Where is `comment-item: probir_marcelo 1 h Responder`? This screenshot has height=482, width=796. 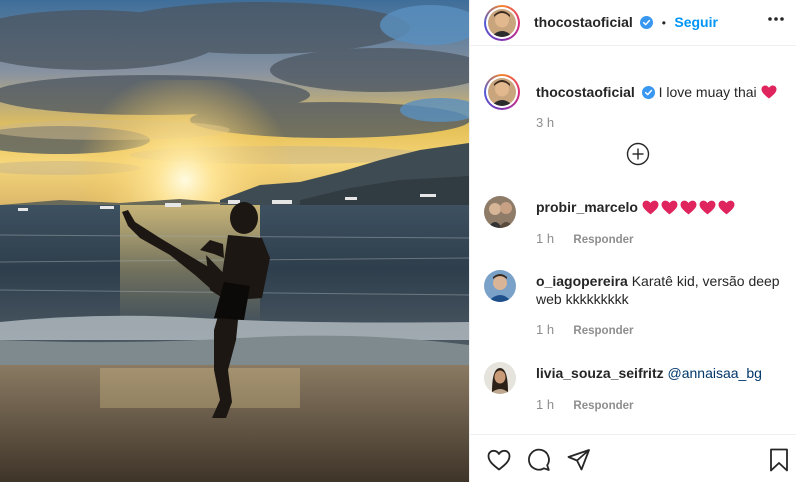
comment-item: probir_marcelo 1 h Responder is located at coordinates (634, 226).